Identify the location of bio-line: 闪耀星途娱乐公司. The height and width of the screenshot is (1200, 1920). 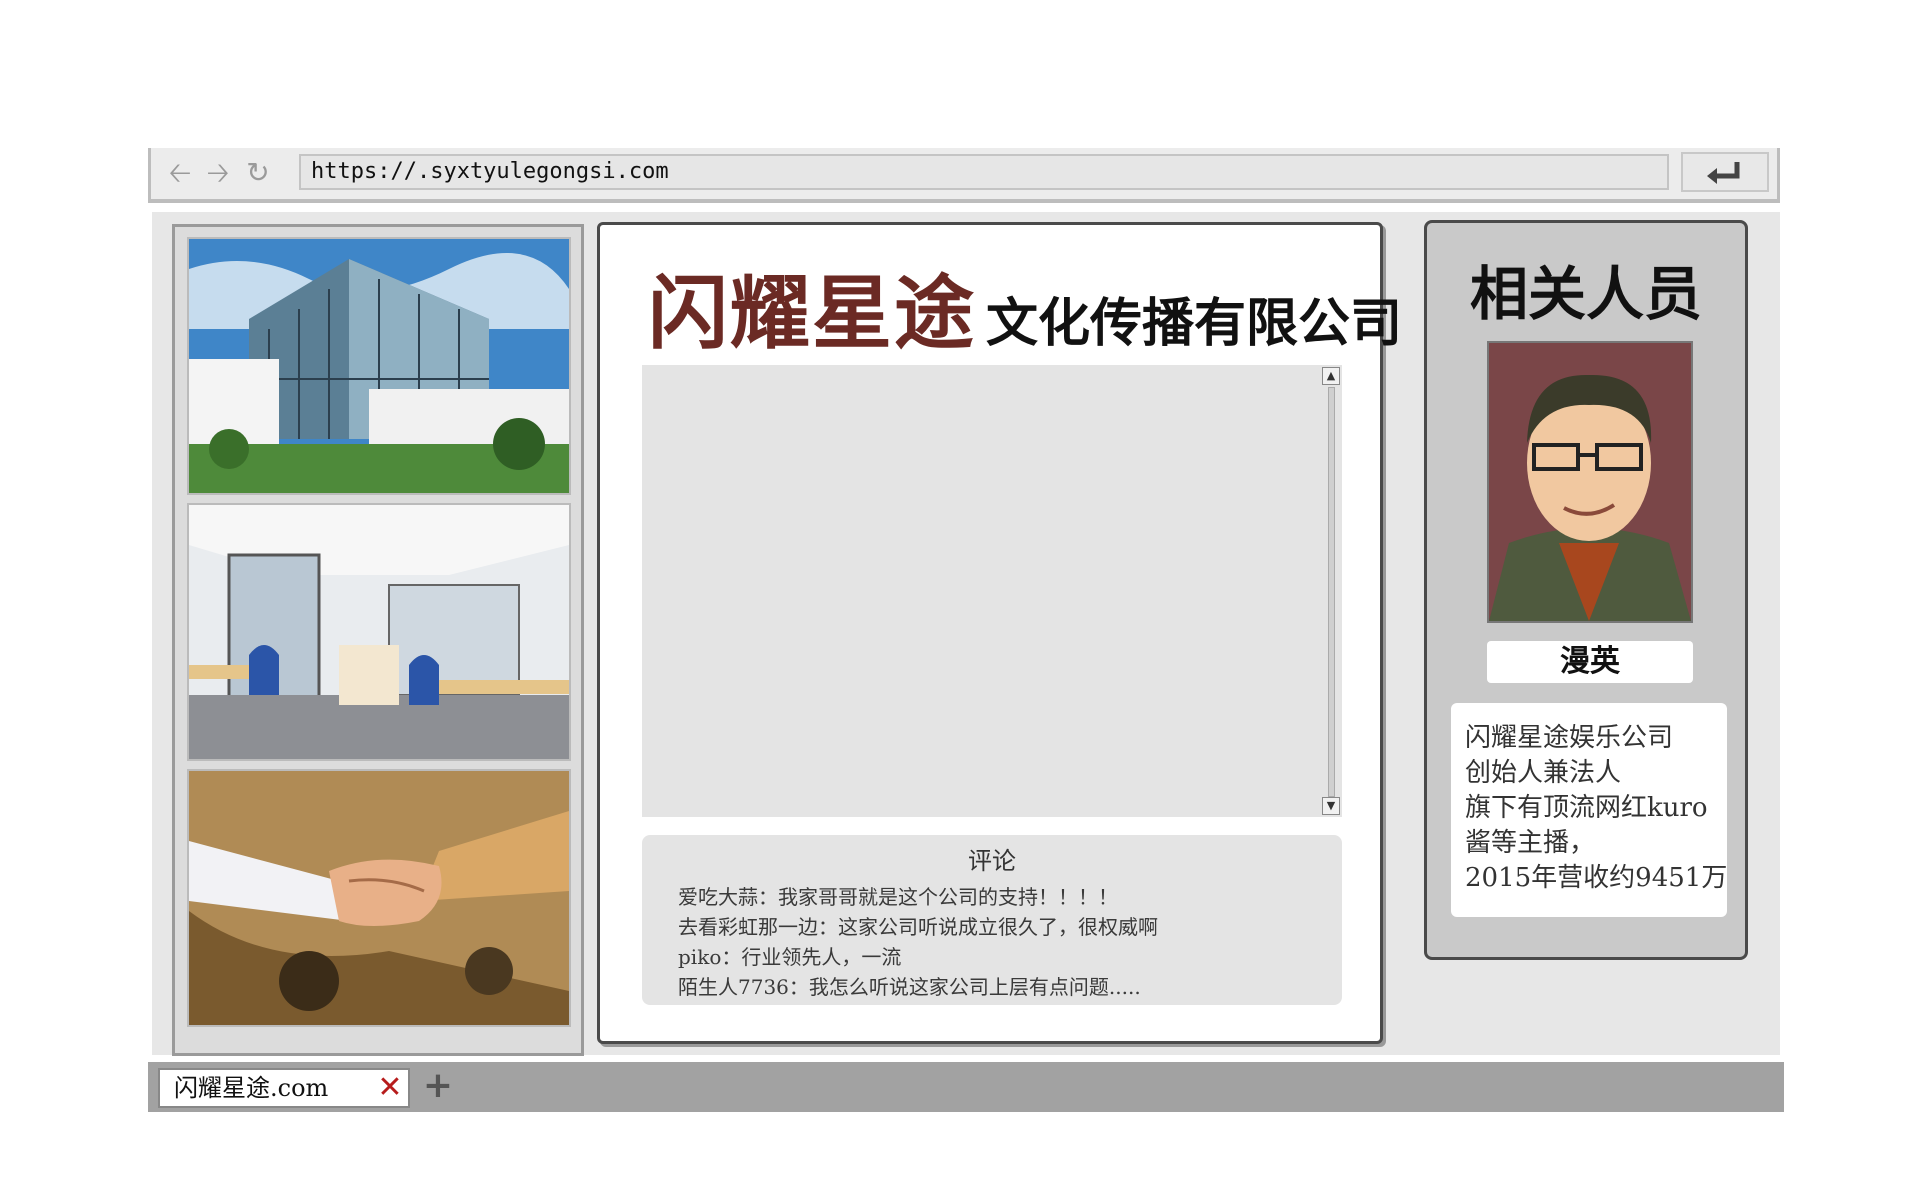
(1569, 738).